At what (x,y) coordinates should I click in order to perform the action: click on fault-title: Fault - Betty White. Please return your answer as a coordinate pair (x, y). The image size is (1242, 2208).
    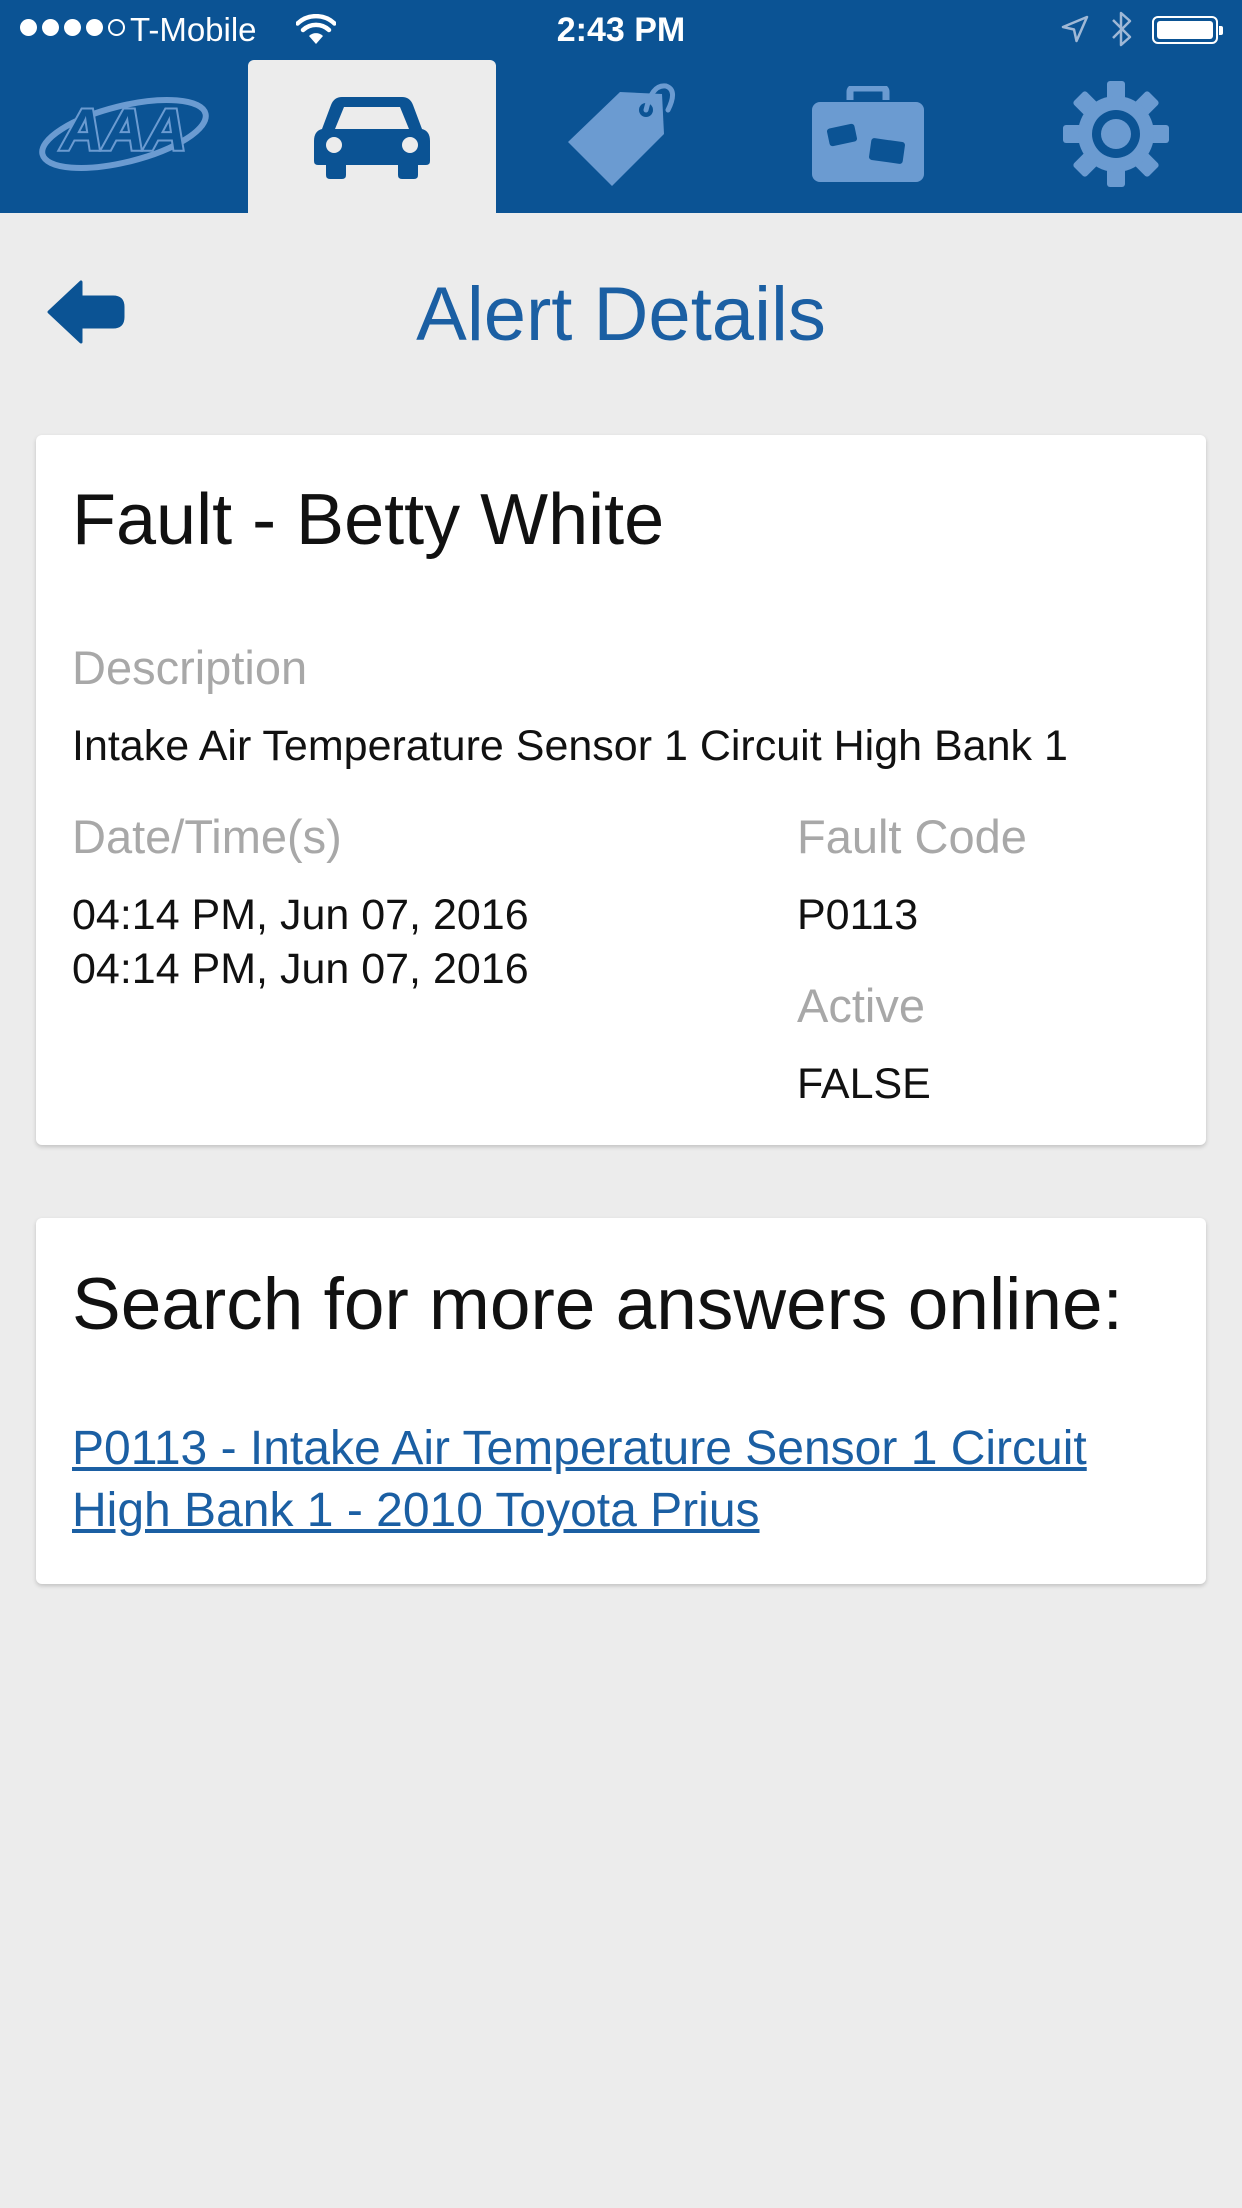
    Looking at the image, I should click on (368, 520).